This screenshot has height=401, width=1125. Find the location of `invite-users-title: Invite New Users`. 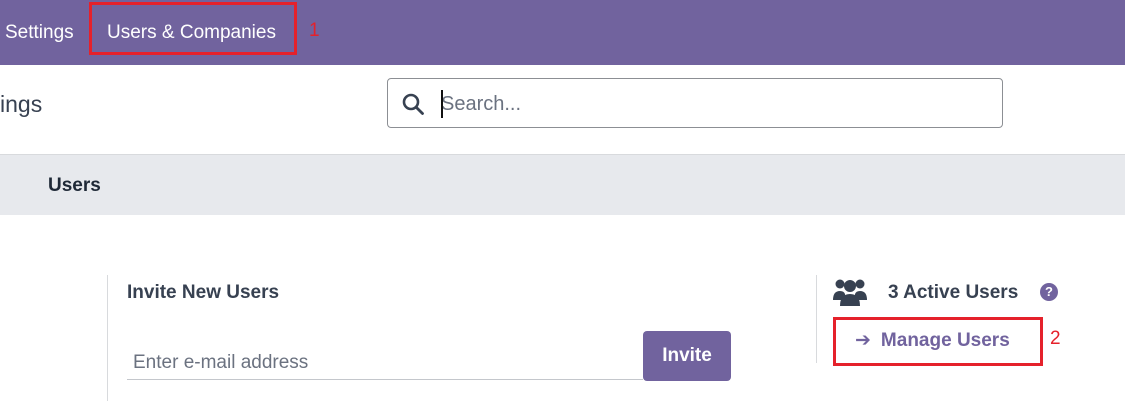

invite-users-title: Invite New Users is located at coordinates (203, 292).